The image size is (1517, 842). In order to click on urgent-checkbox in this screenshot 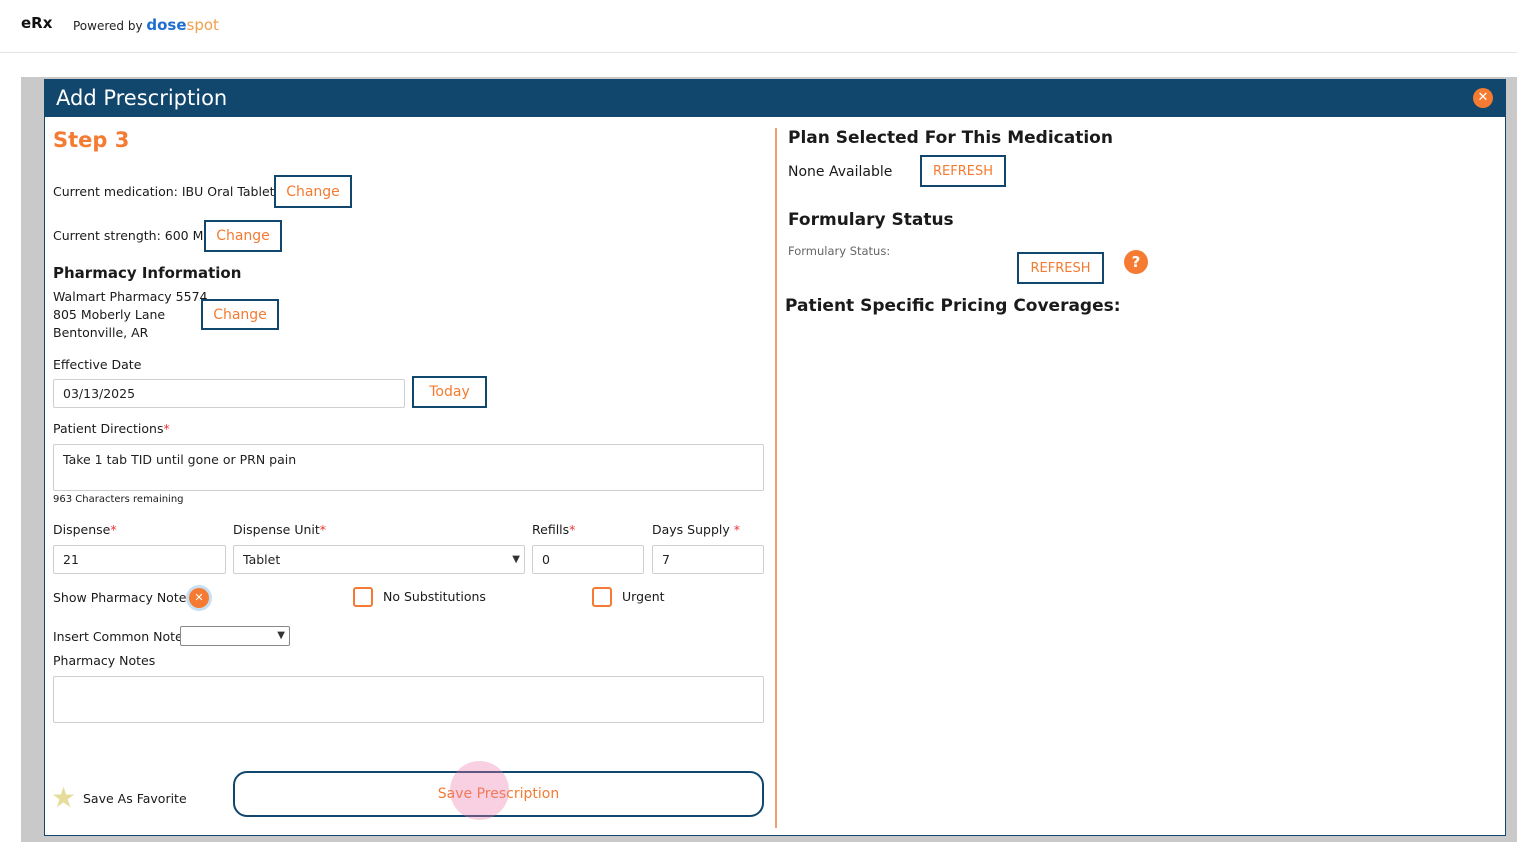, I will do `click(602, 597)`.